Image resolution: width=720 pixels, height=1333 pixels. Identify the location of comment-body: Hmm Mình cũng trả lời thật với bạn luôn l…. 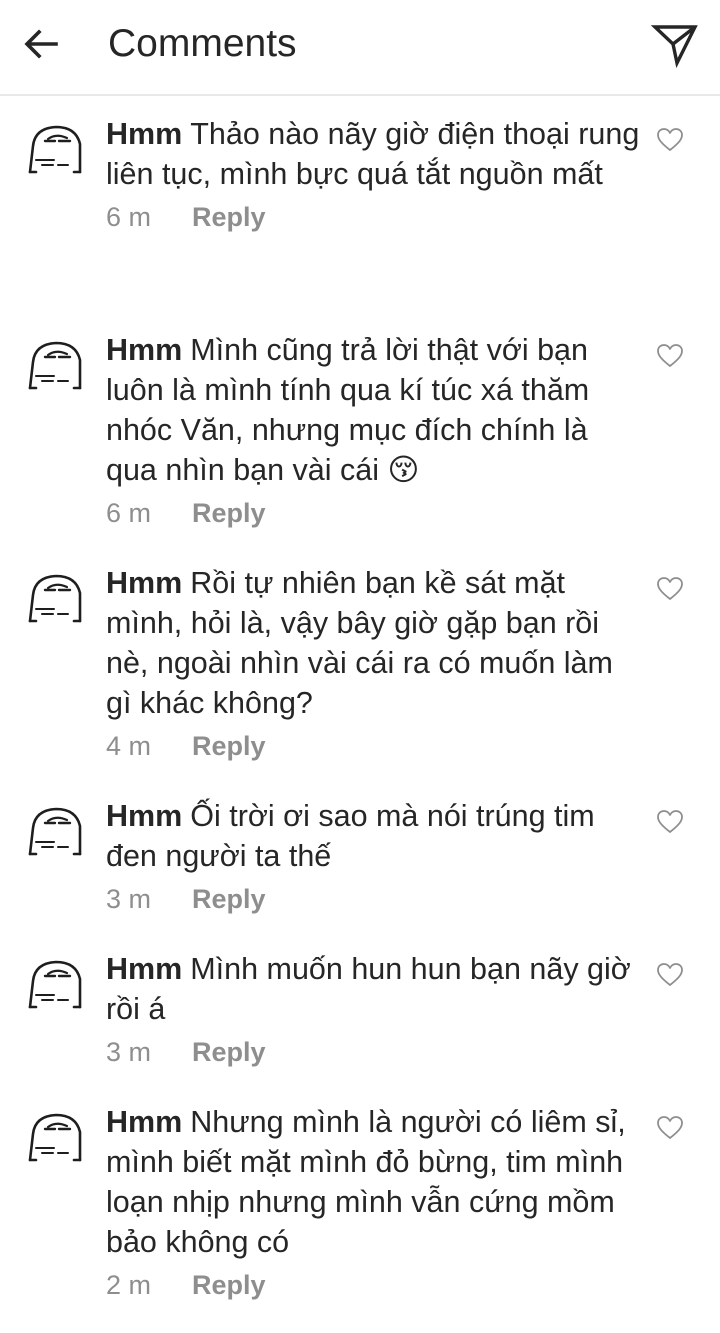
(376, 431).